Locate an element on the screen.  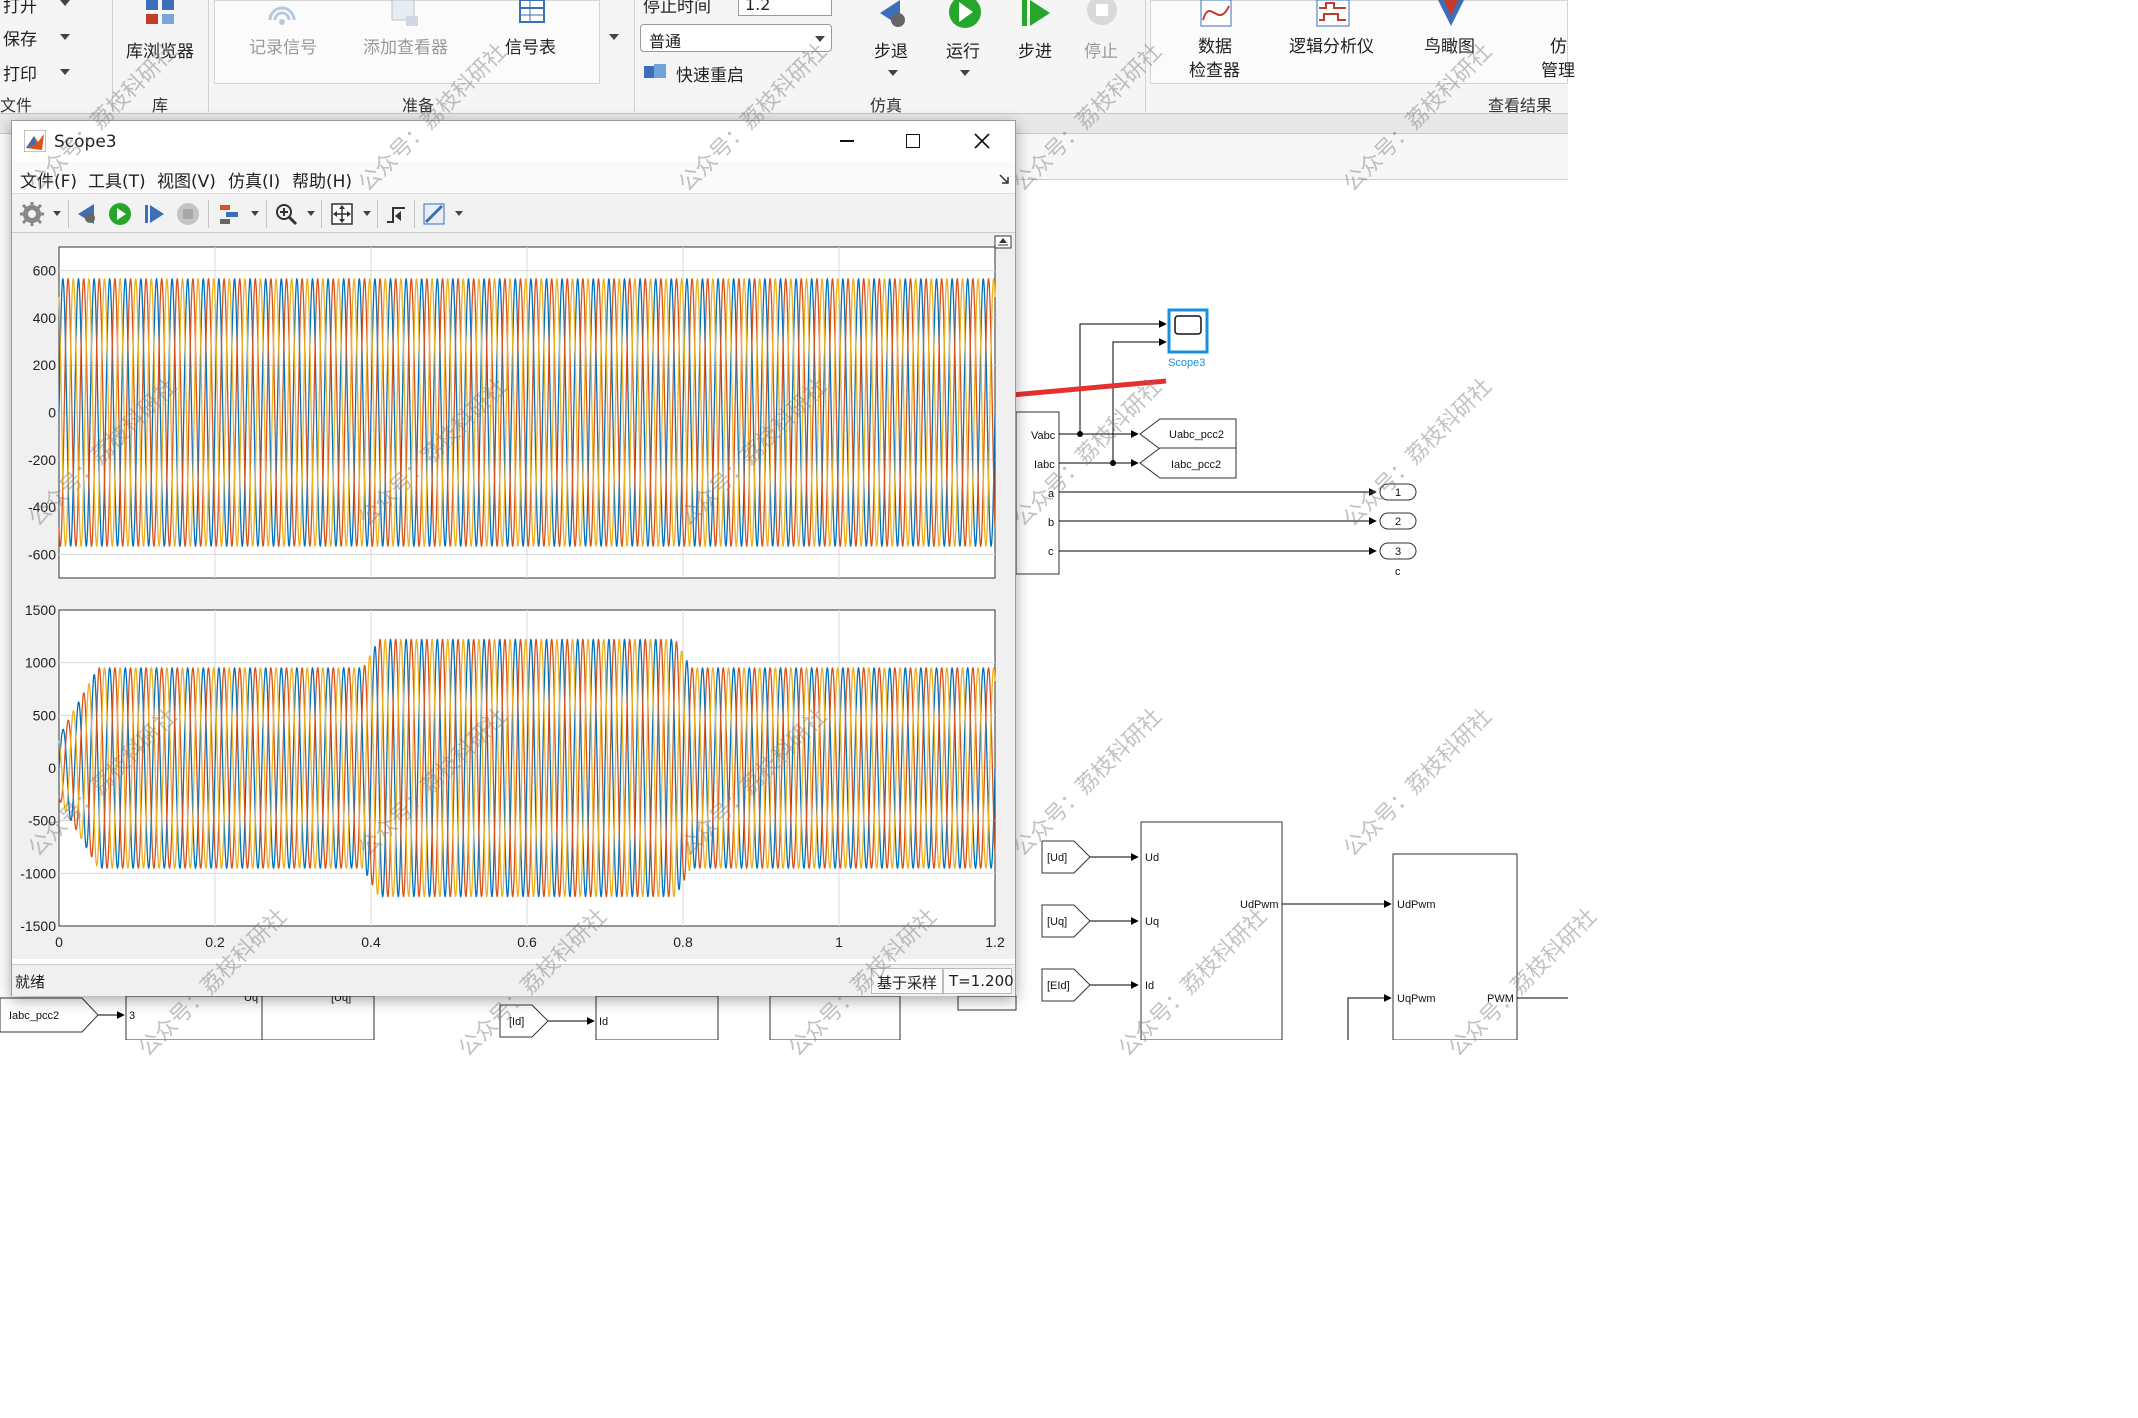
prepare-expand-icon is located at coordinates (614, 37).